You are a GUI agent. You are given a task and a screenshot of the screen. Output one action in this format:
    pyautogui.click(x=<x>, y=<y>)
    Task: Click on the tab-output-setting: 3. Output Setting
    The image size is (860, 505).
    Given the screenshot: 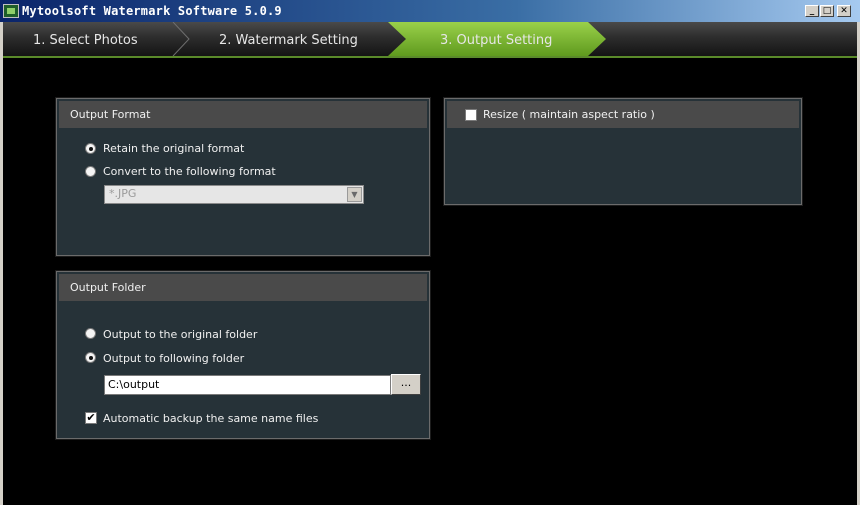 What is the action you would take?
    pyautogui.click(x=496, y=39)
    